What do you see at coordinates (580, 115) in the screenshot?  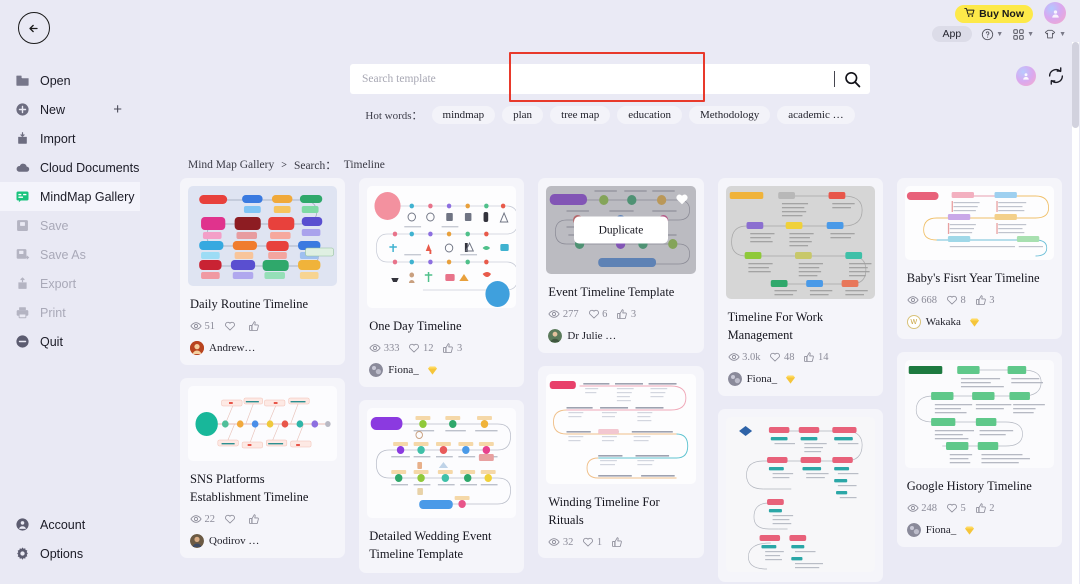 I see `hot-word-chip: tree map` at bounding box center [580, 115].